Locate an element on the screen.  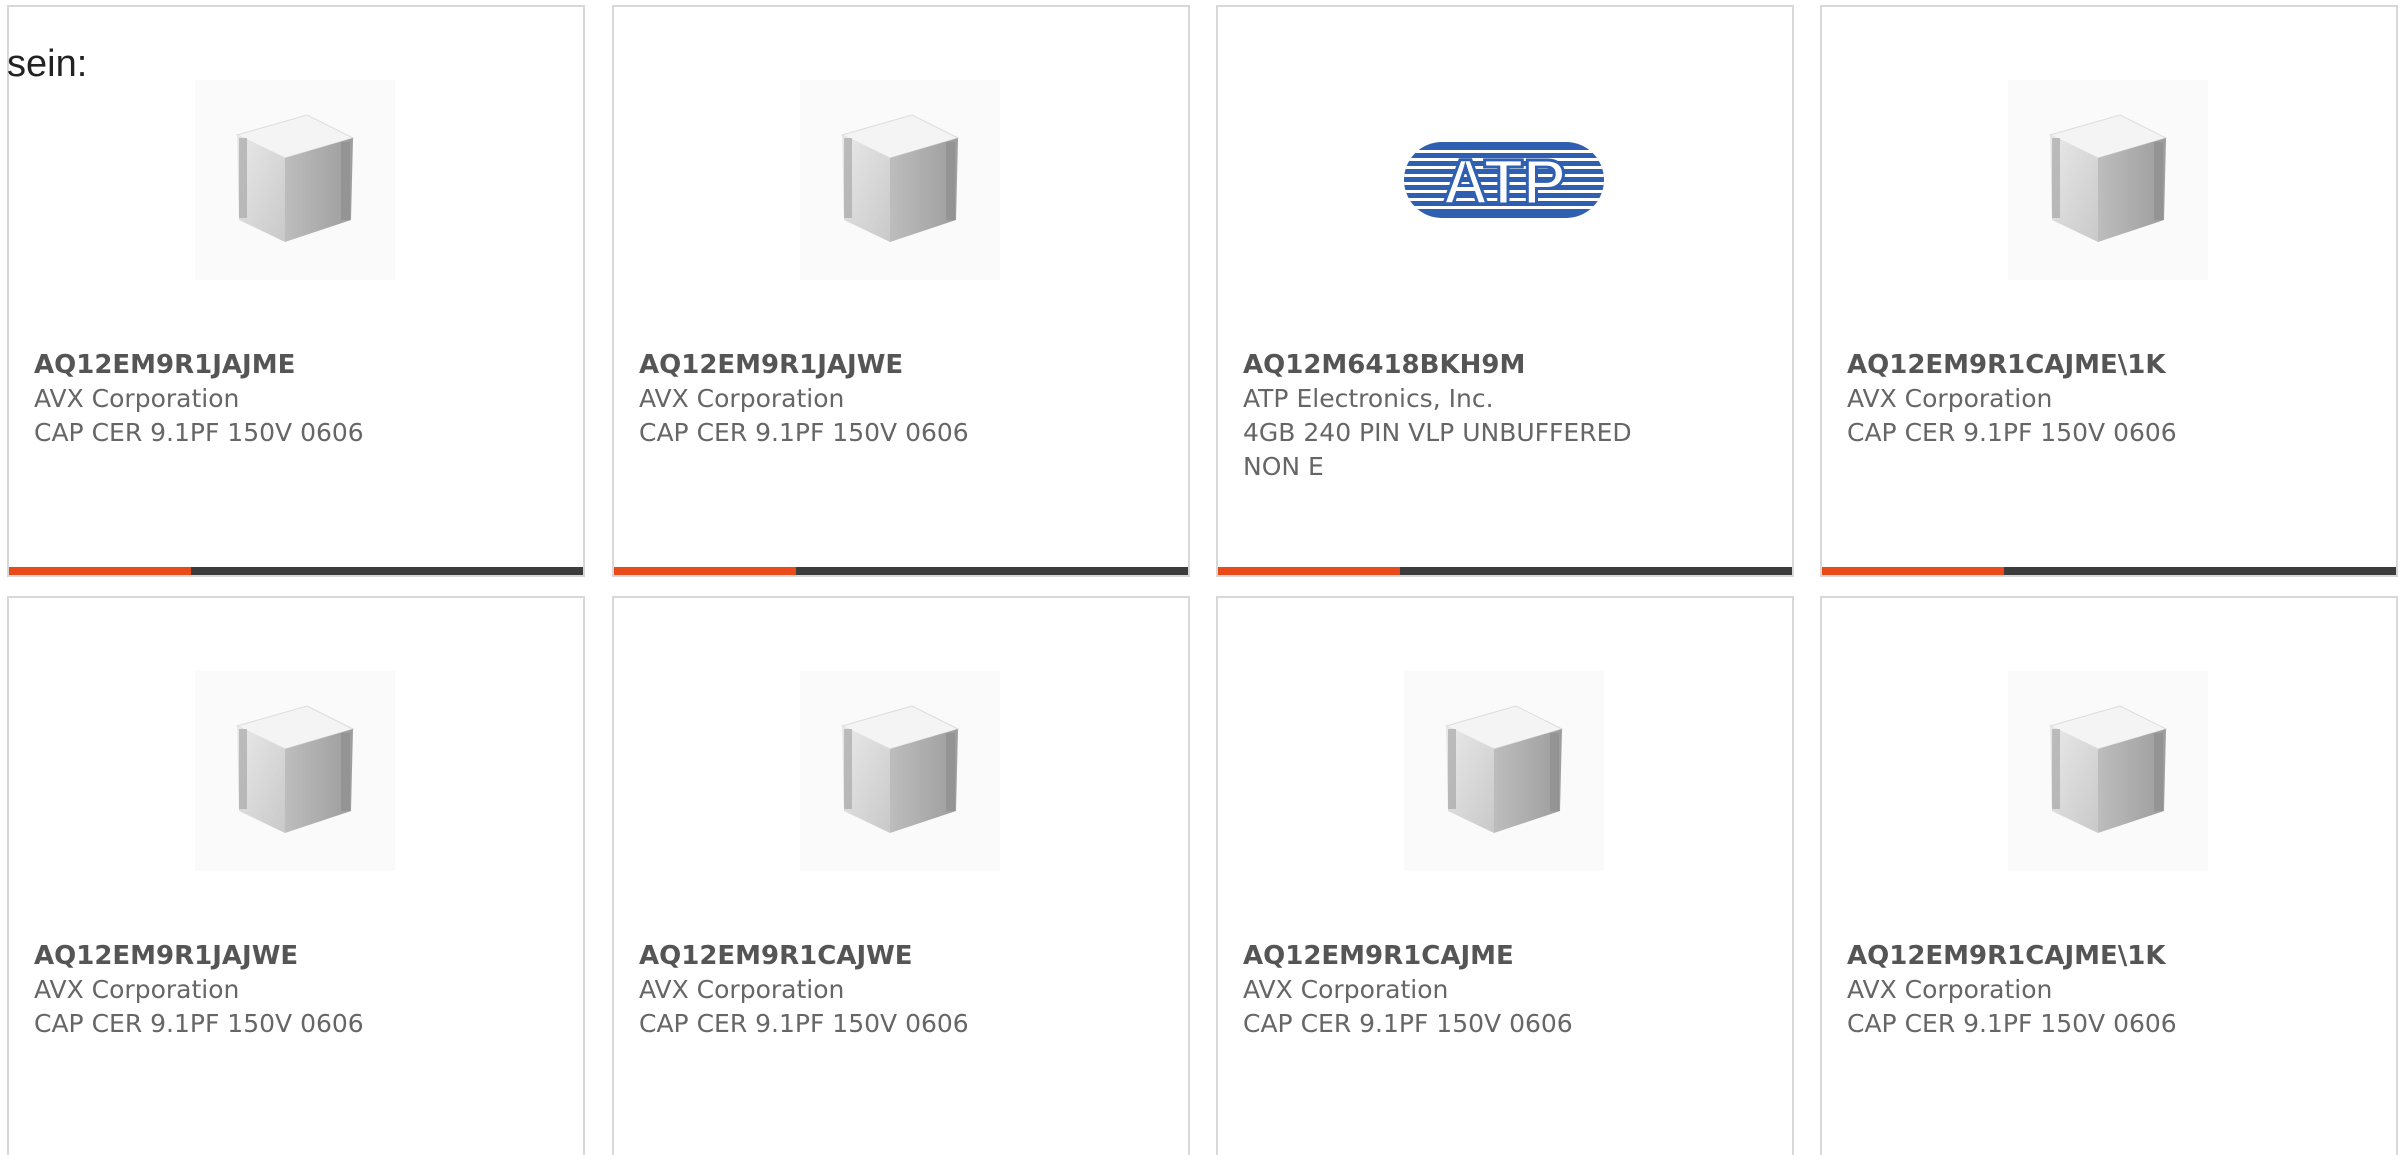
atp-logo-text: ATP is located at coordinates (1503, 182).